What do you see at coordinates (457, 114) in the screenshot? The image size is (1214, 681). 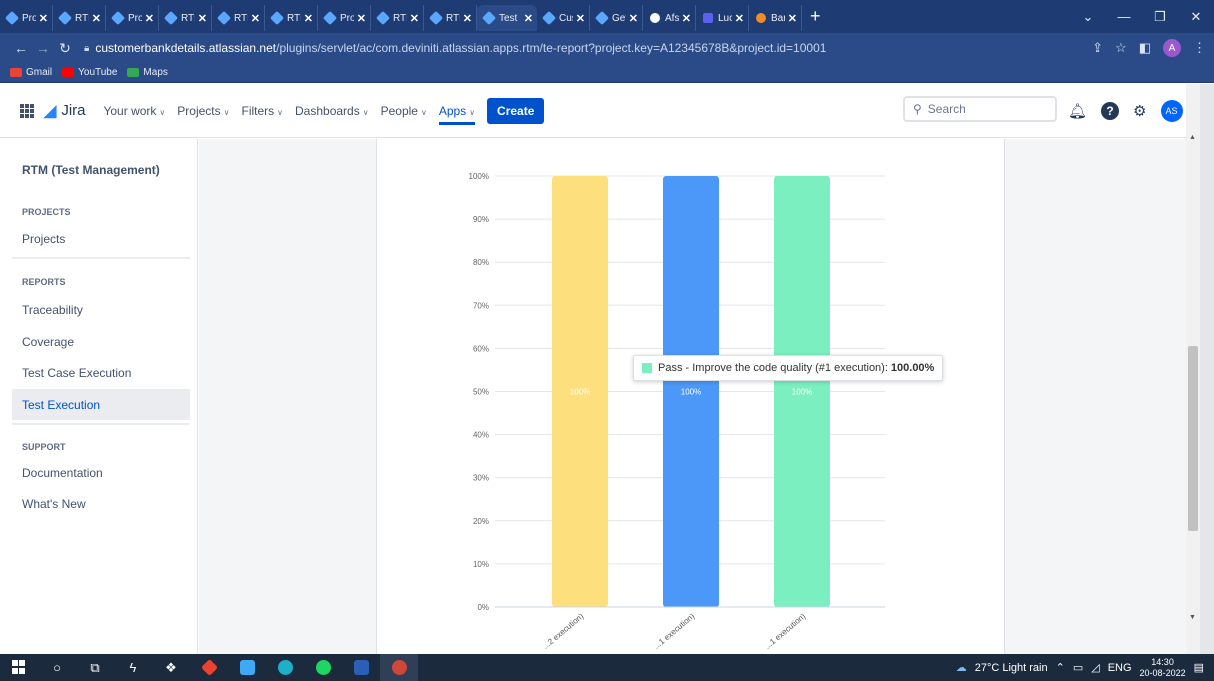 I see `nav-apps: Apps ∨` at bounding box center [457, 114].